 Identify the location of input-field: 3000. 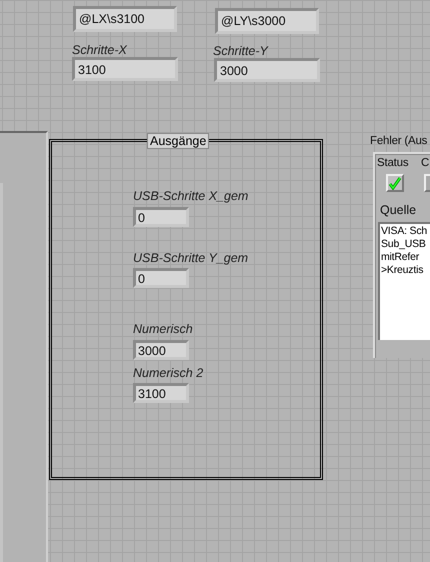
(267, 70).